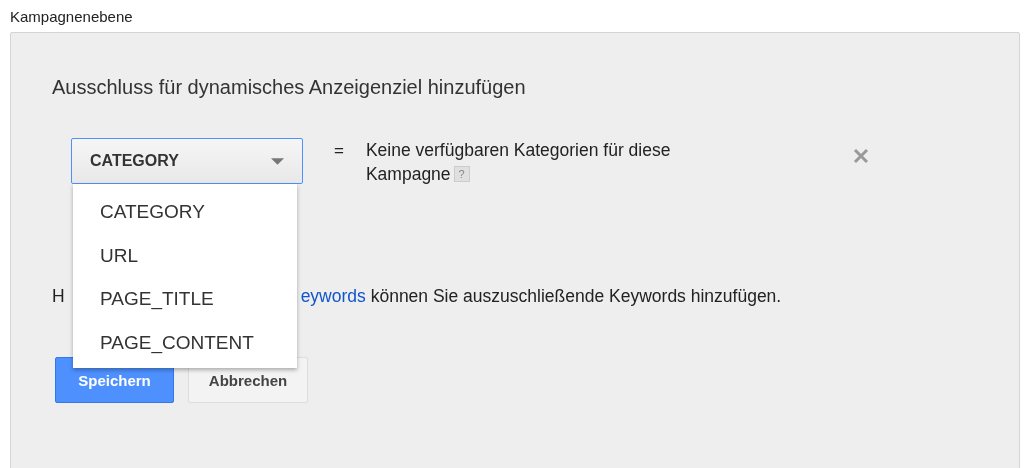 This screenshot has height=468, width=1024. Describe the element at coordinates (518, 150) in the screenshot. I see `value-text: Keine verfügbaren Kategorien für diese` at that location.